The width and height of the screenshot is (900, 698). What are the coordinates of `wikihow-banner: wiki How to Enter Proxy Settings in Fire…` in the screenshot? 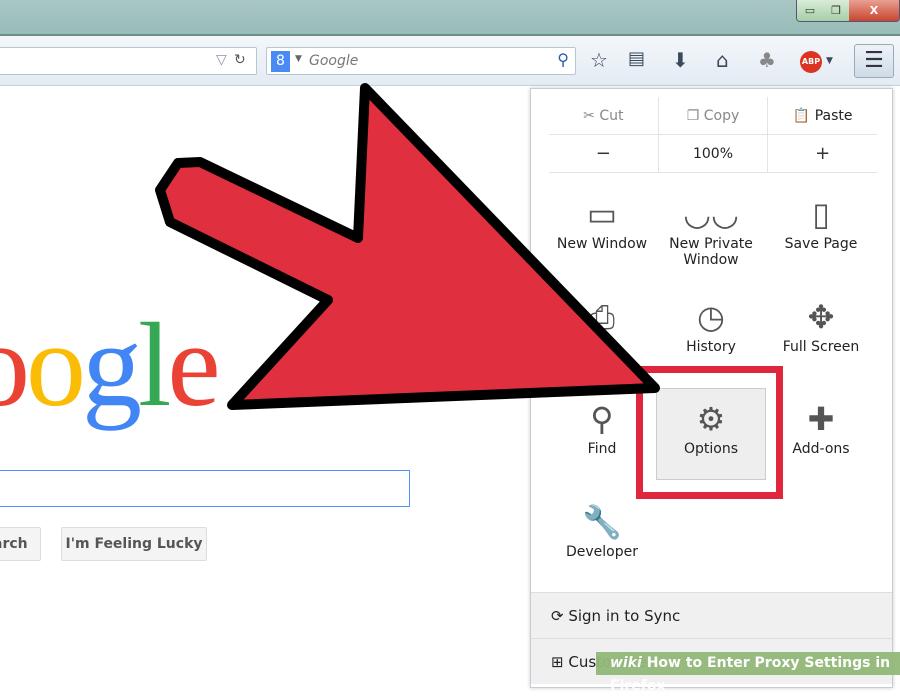 It's located at (748, 673).